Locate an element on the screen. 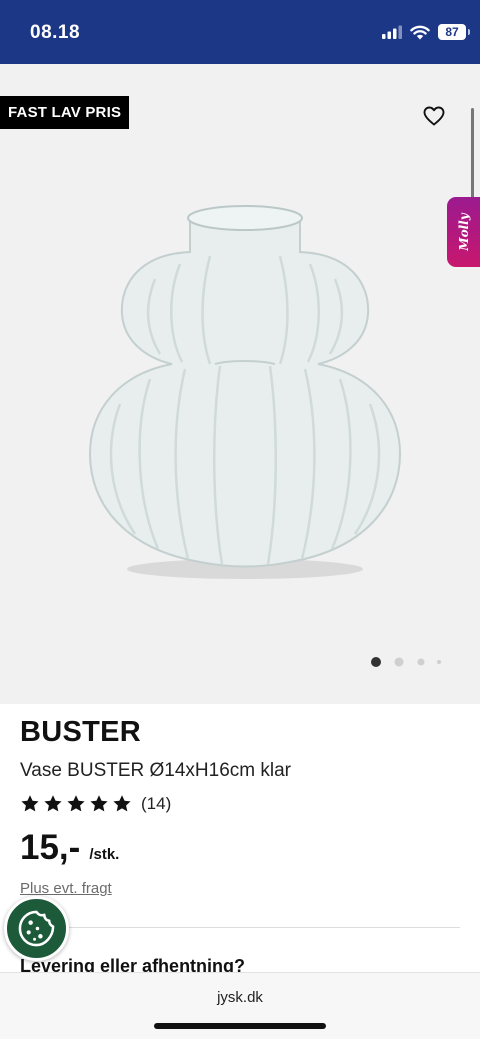 The image size is (480, 1039). molly-label: Molly is located at coordinates (463, 232).